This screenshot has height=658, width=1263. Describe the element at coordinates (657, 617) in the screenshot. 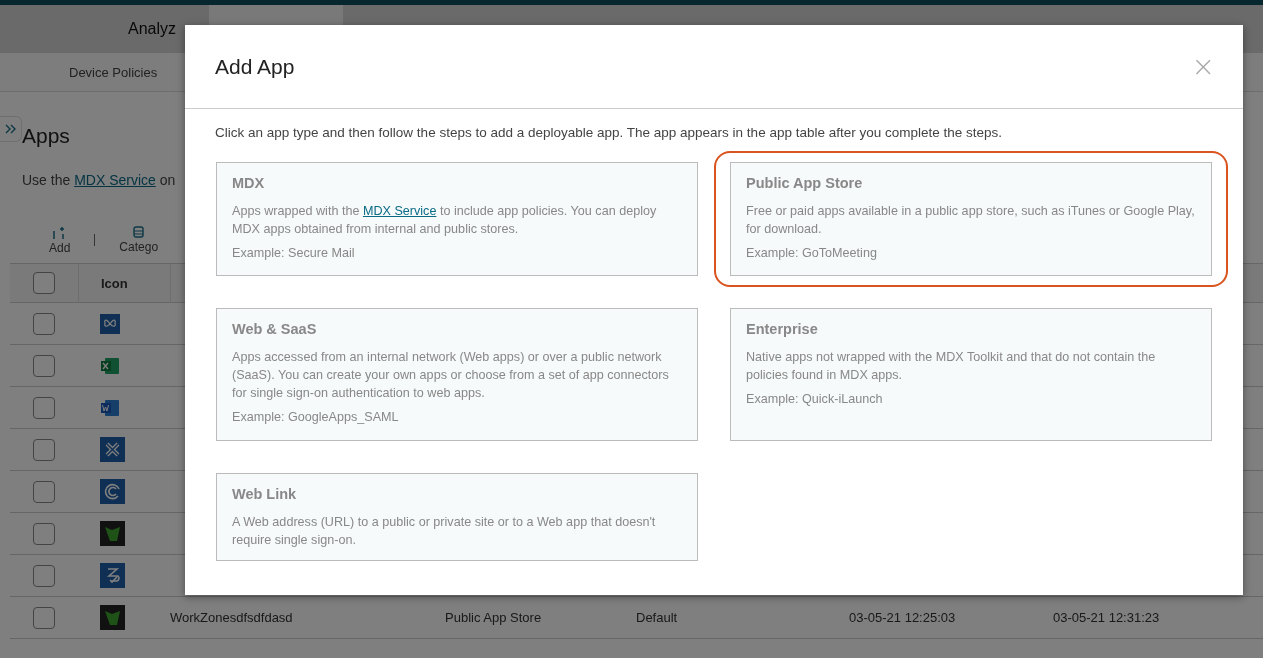

I see `table-cell-text: Default` at that location.